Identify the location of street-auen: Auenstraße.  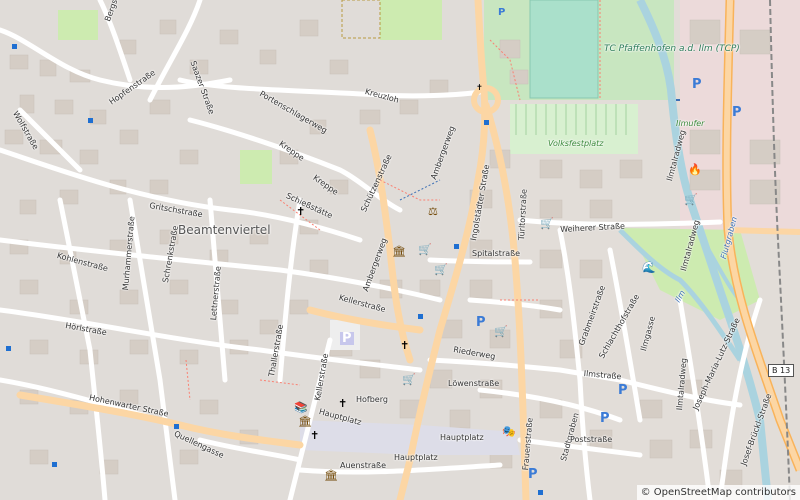
(363, 465).